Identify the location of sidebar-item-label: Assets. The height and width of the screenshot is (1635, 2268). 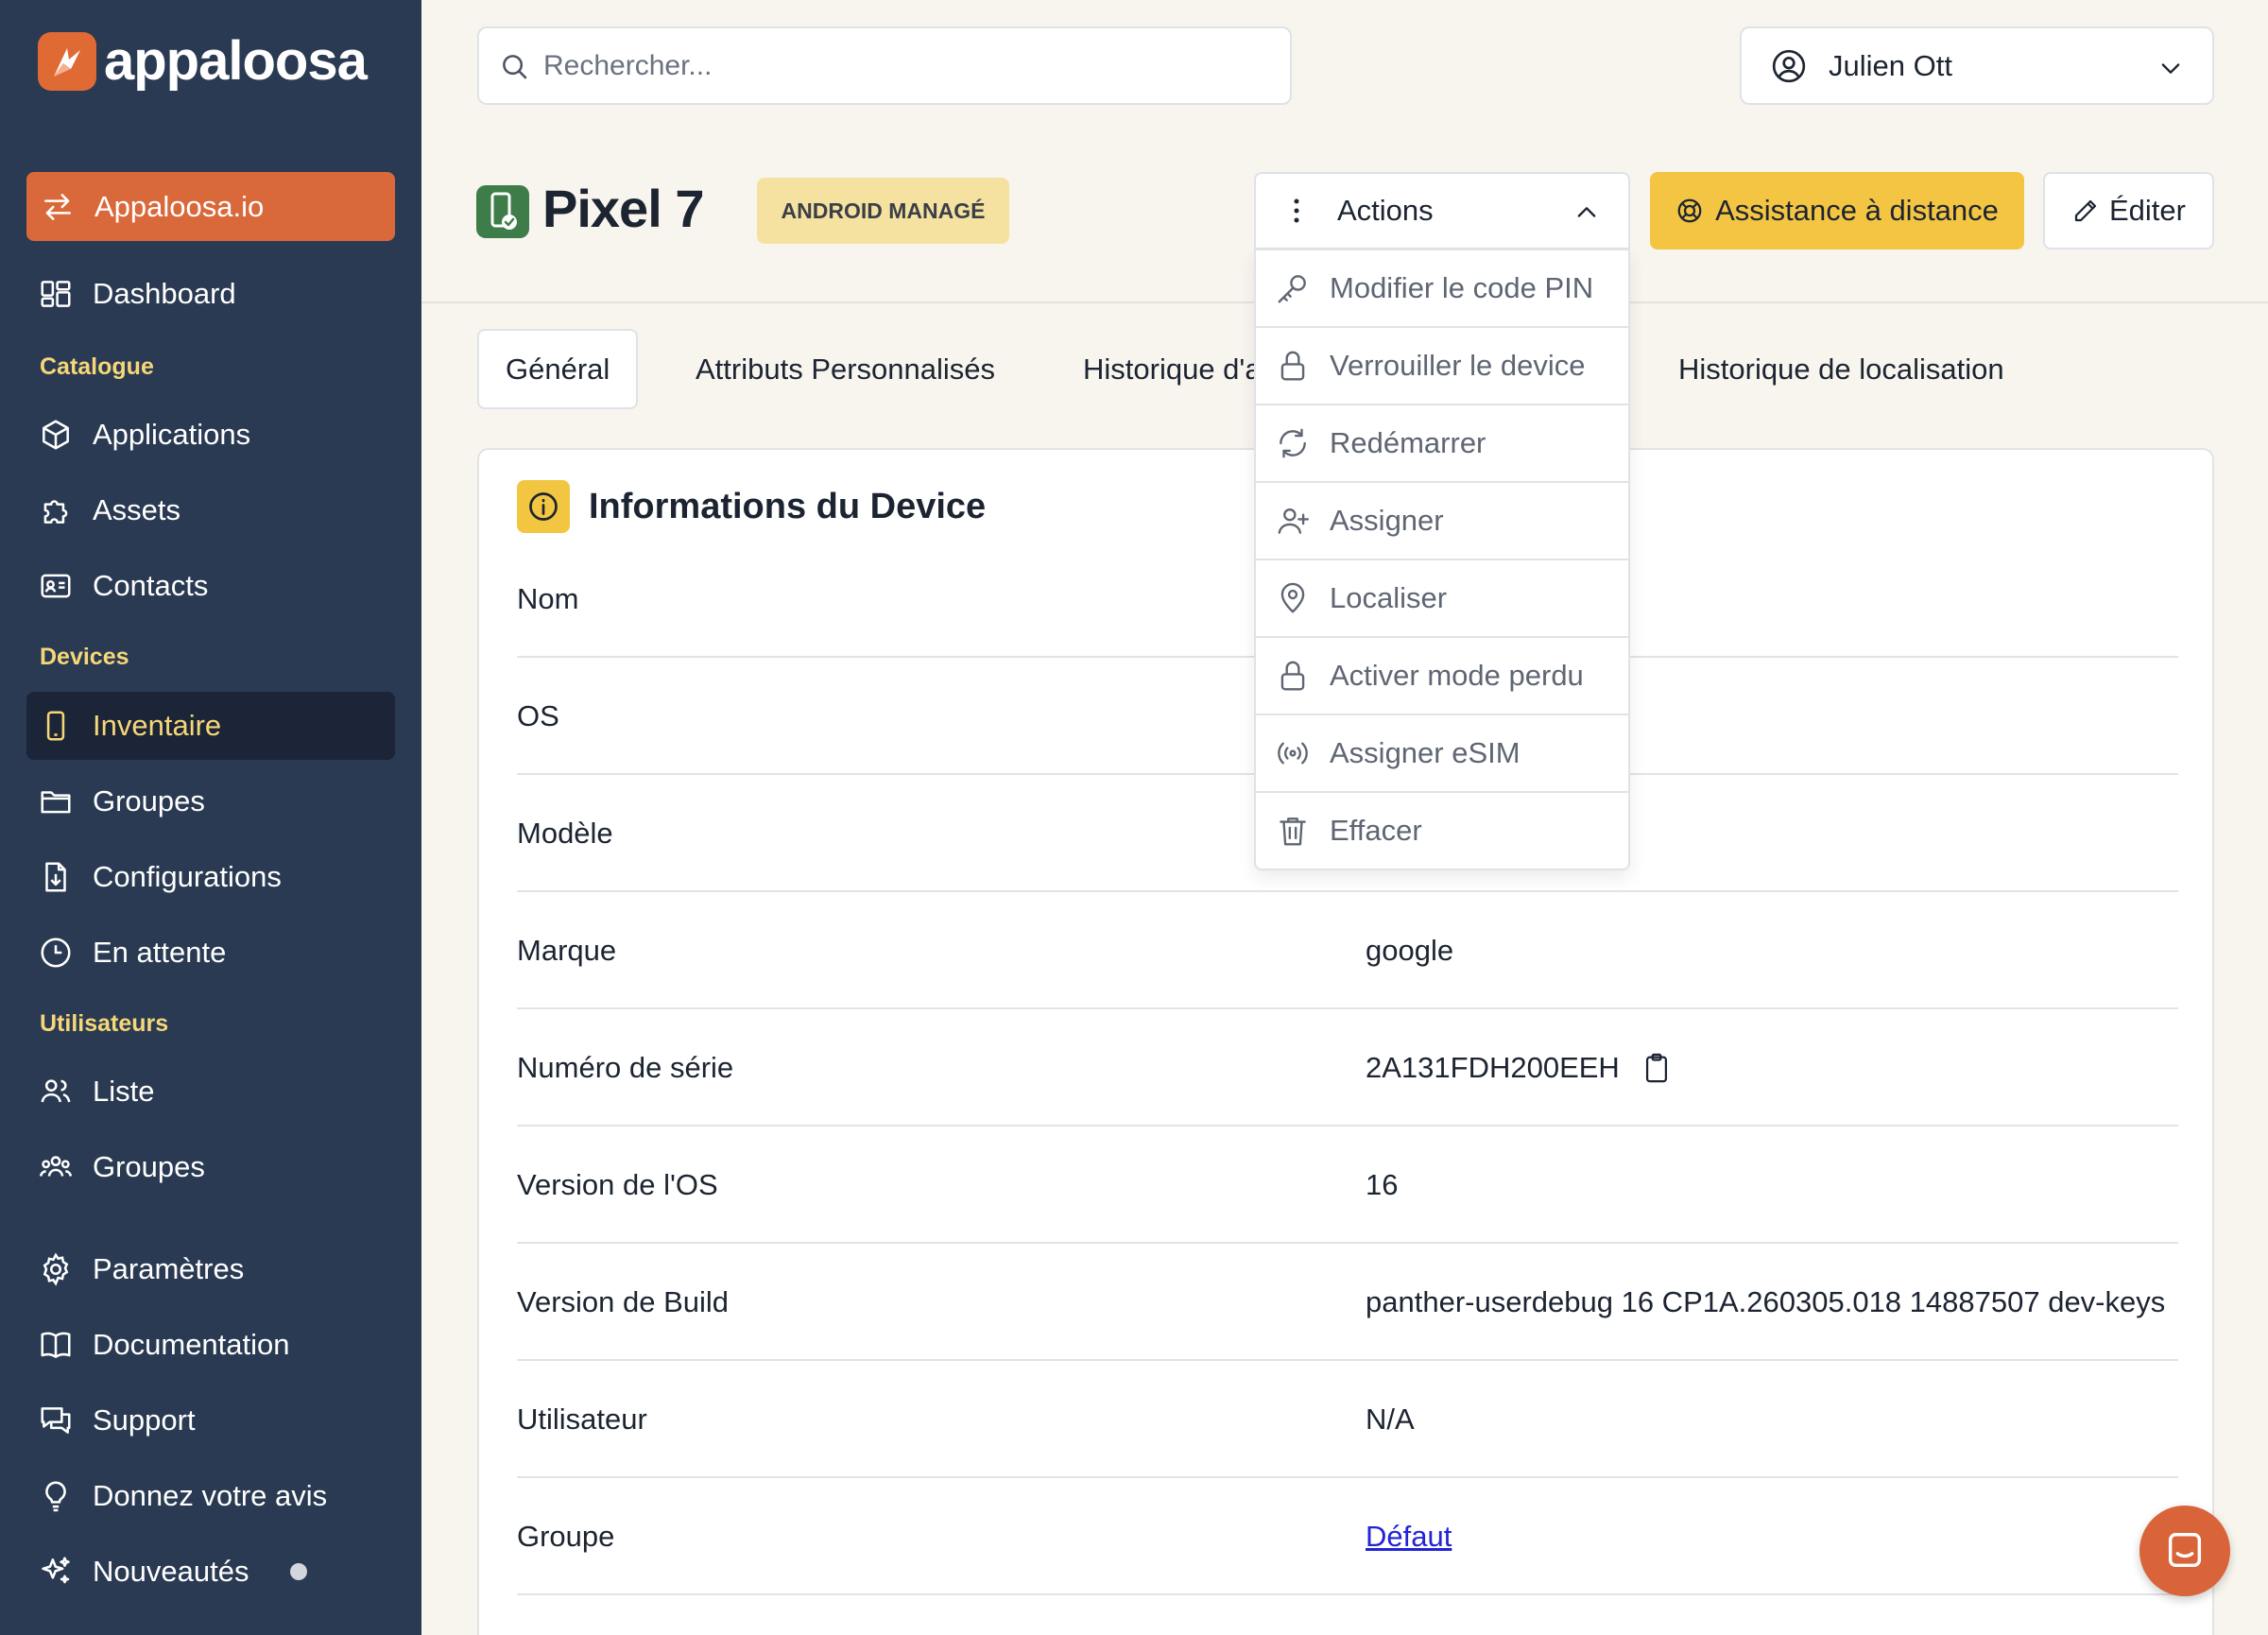
(137, 509).